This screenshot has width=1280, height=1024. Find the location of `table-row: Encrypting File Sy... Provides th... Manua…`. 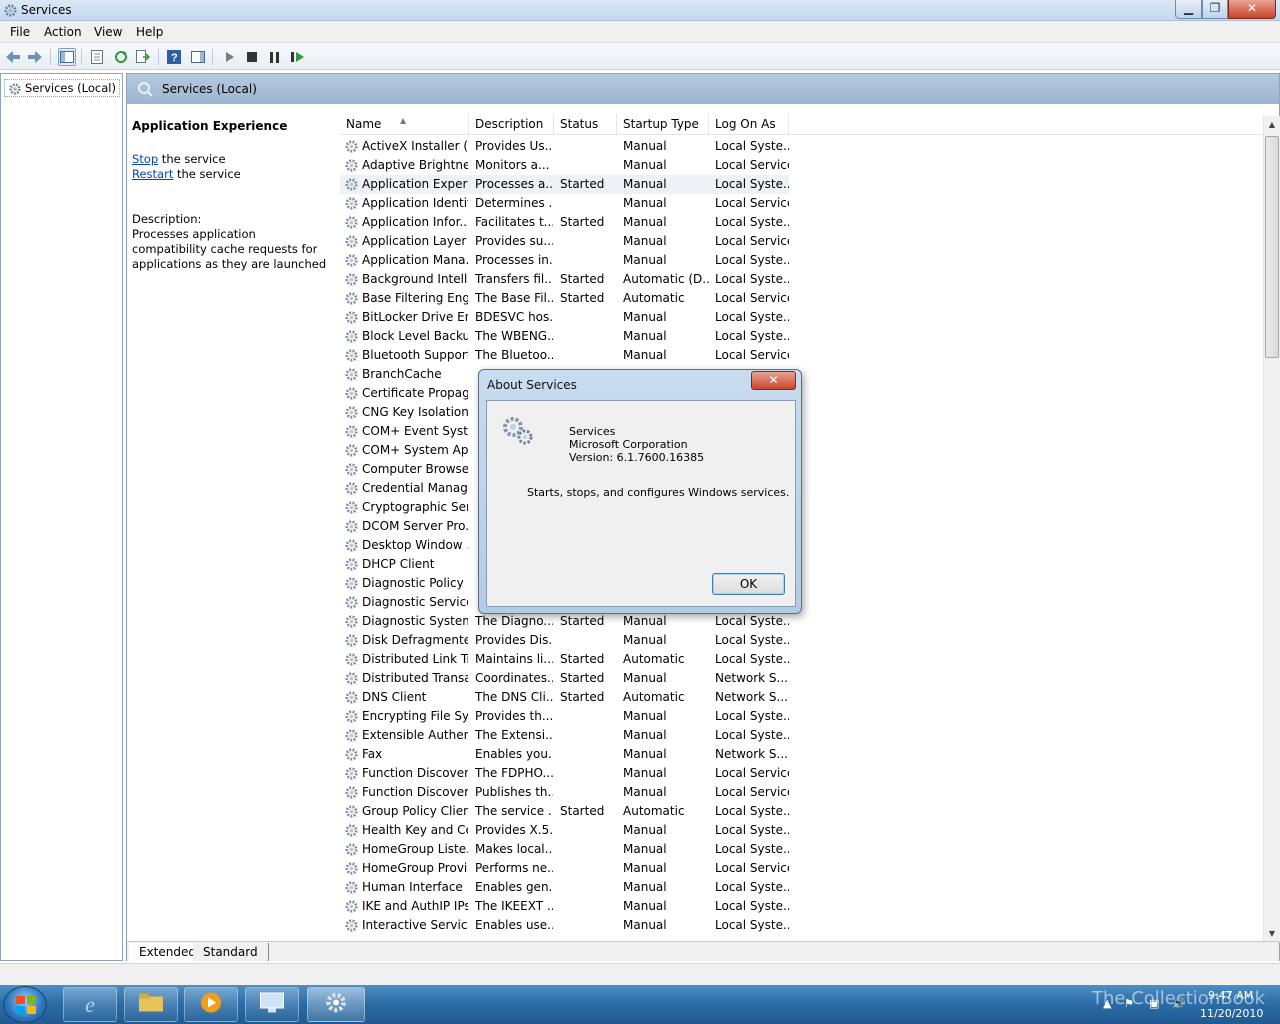

table-row: Encrypting File Sy... Provides th... Manua… is located at coordinates (802, 716).